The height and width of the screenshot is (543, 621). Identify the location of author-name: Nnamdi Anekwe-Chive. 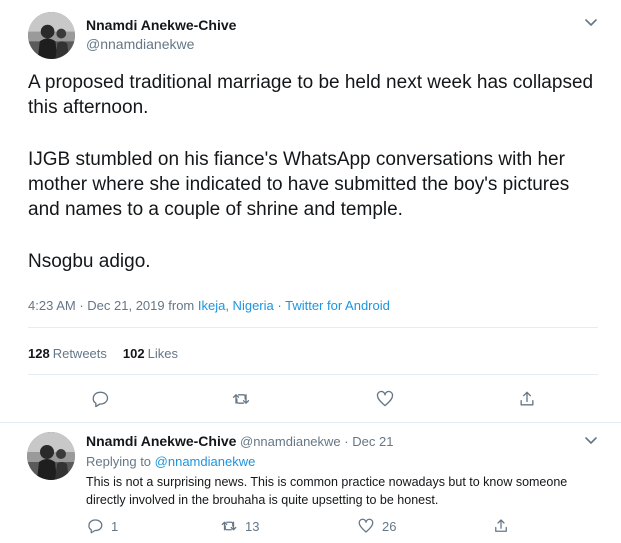
(161, 25).